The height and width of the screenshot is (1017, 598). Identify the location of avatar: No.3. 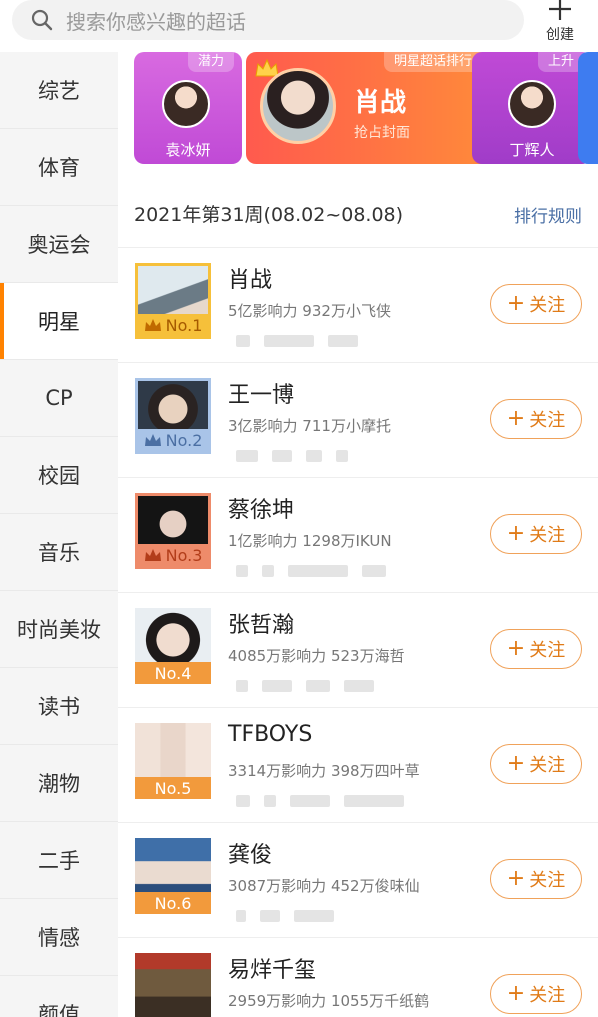
(173, 531).